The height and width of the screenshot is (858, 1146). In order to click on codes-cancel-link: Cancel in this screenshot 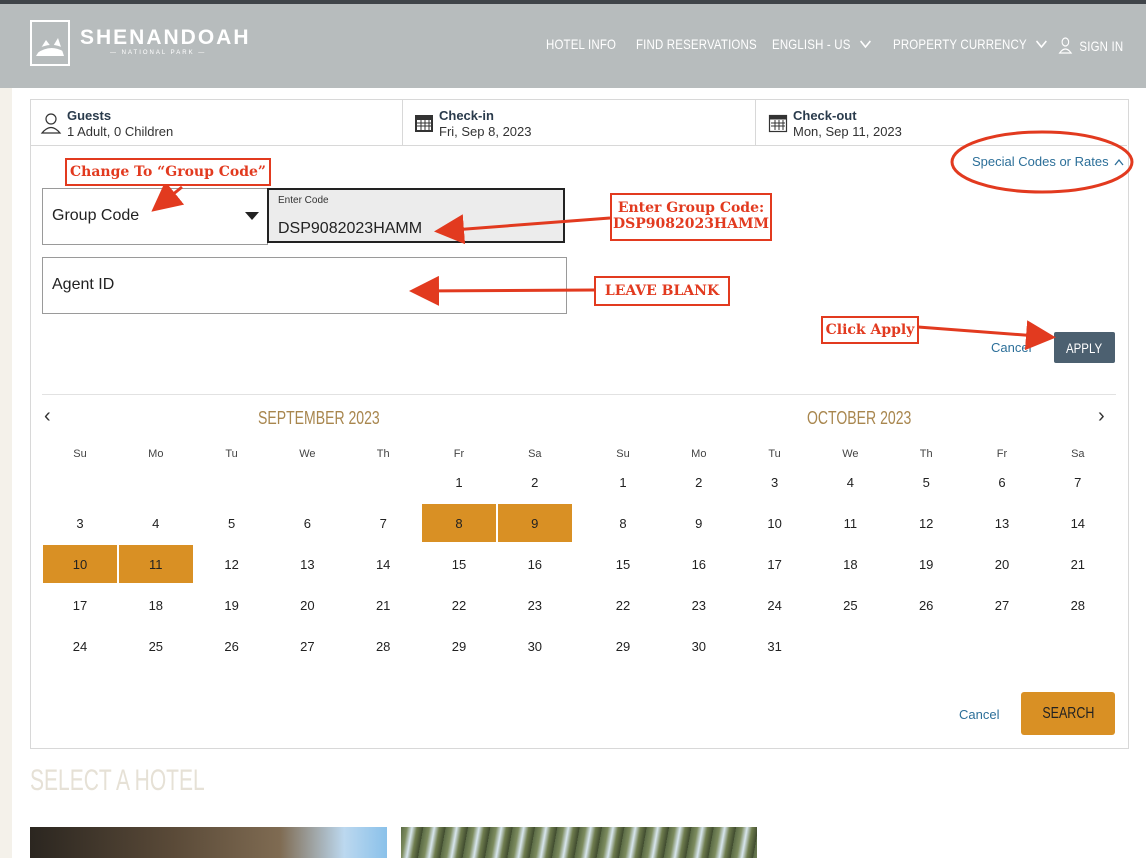, I will do `click(1011, 347)`.